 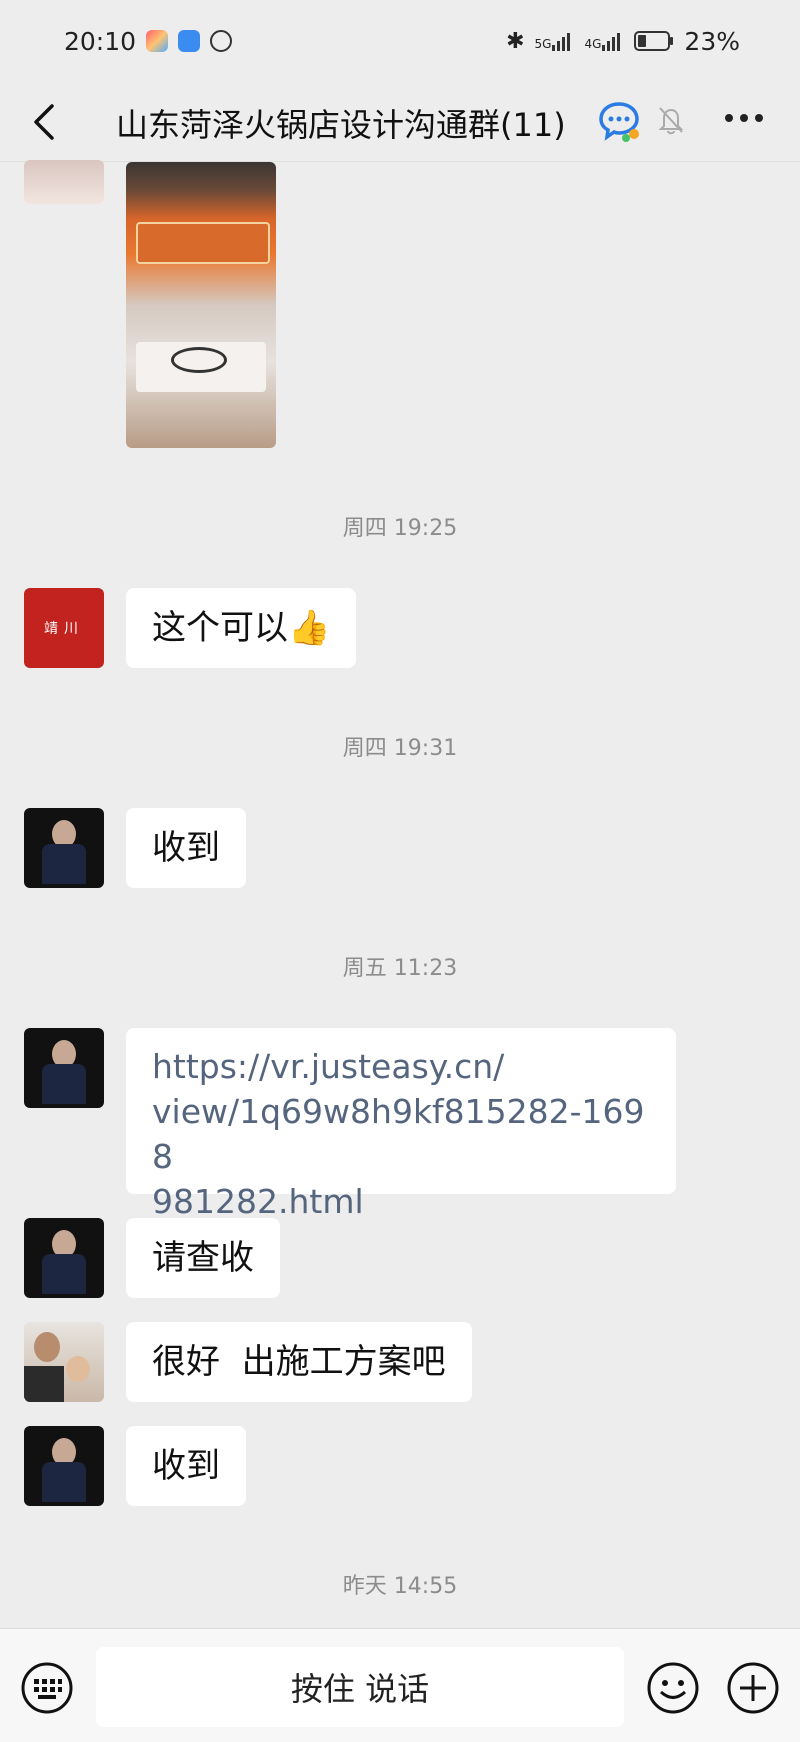 What do you see at coordinates (64, 182) in the screenshot?
I see `avatar-woman-top` at bounding box center [64, 182].